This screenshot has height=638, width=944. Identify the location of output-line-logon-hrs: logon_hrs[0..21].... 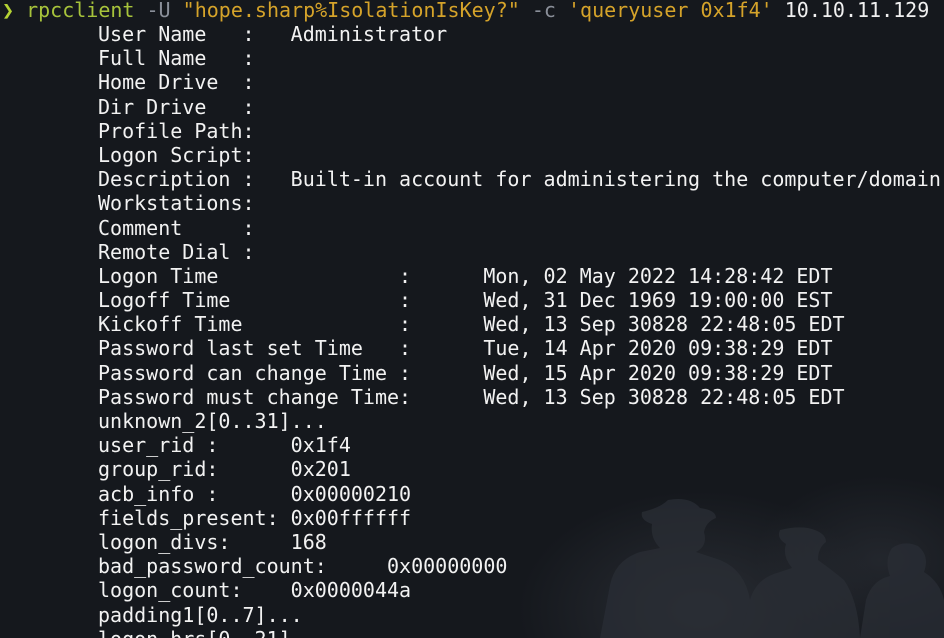
(519, 632).